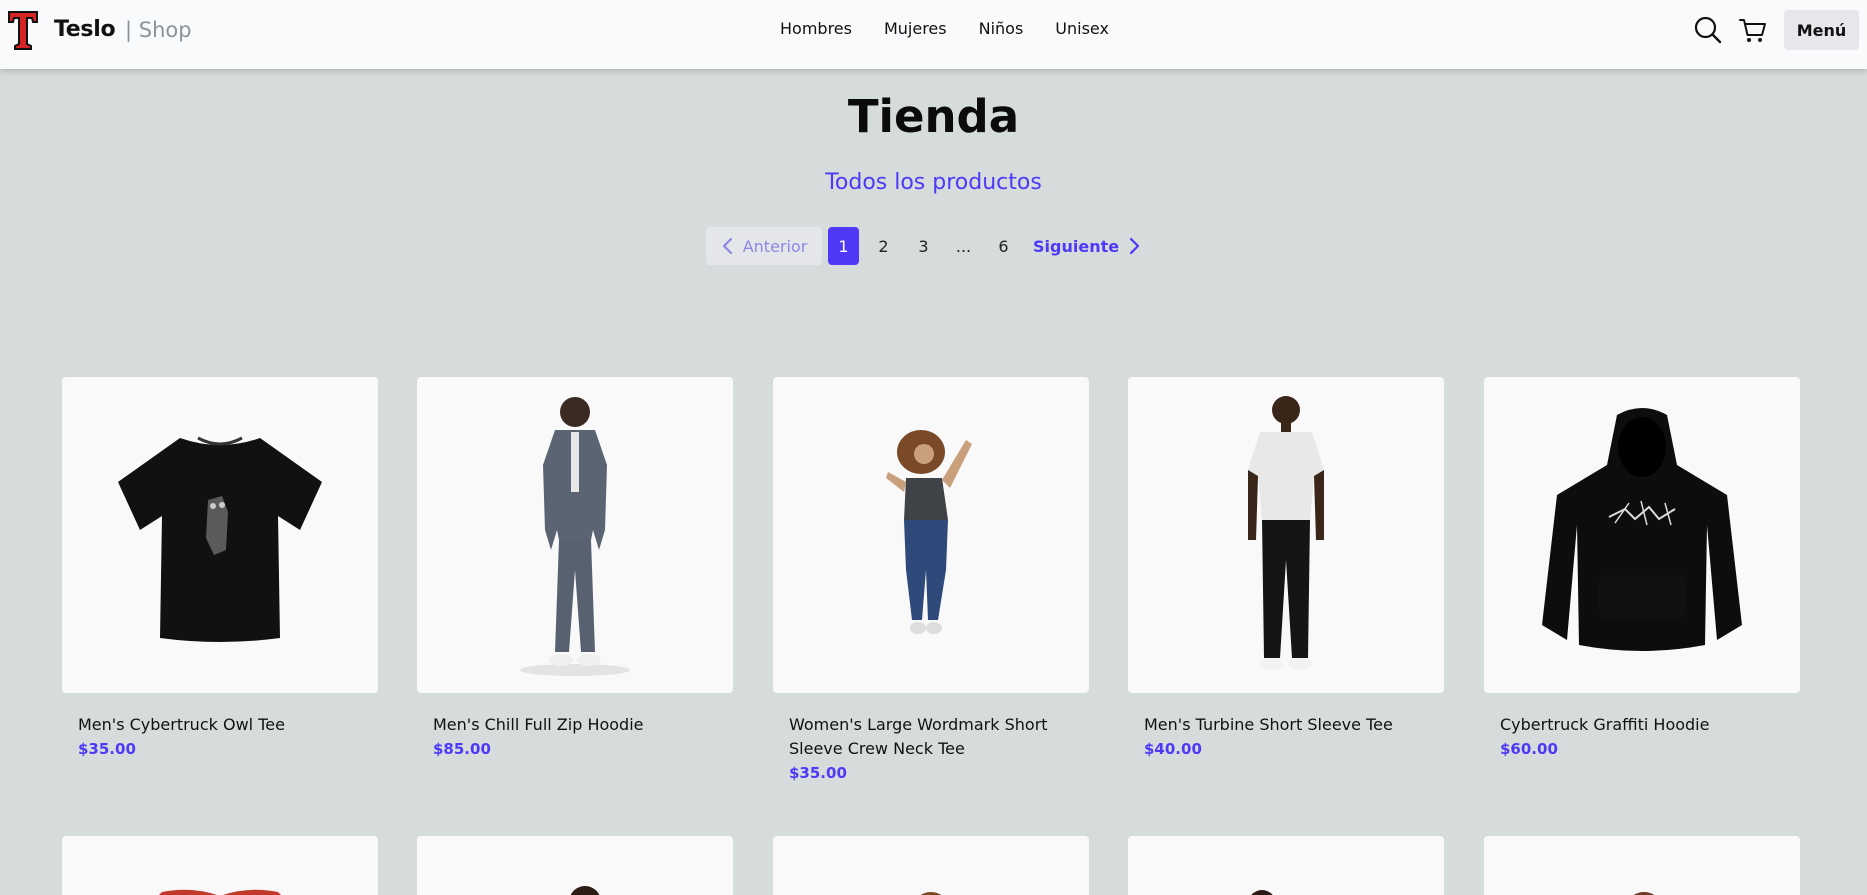  I want to click on product-image-woman-jumping, so click(931, 535).